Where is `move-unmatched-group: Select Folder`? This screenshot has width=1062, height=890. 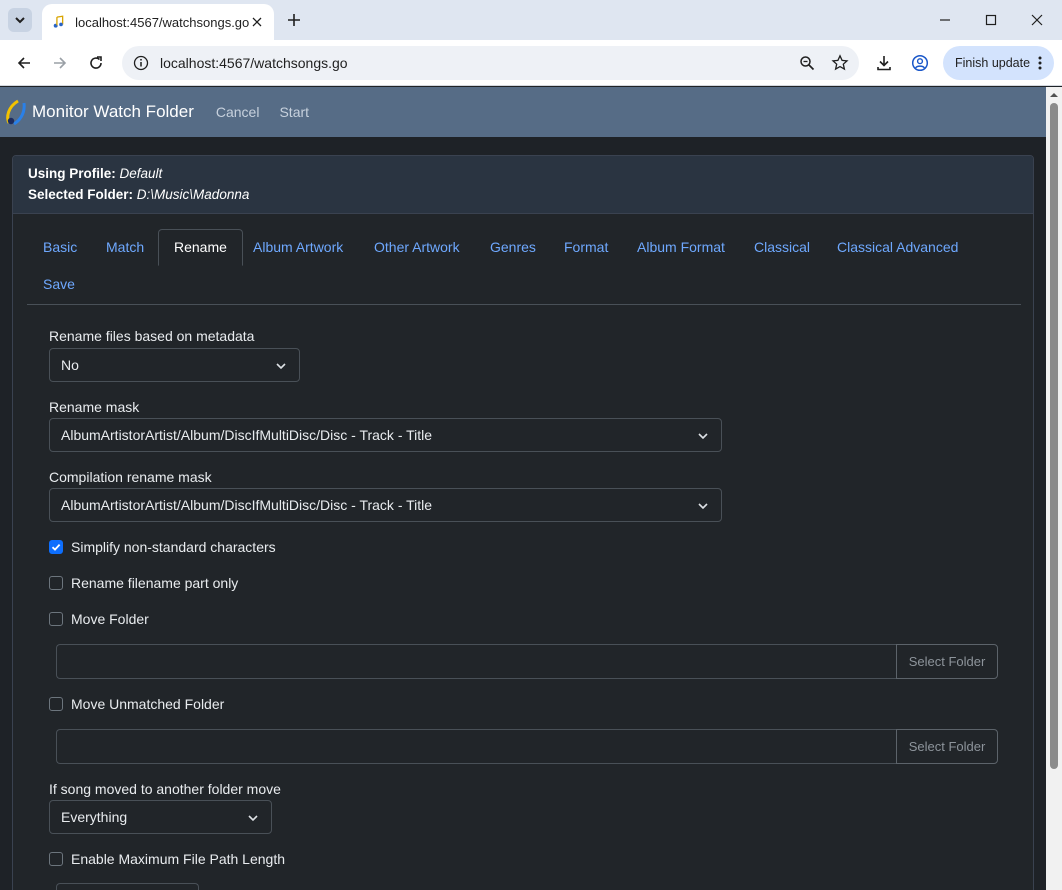
move-unmatched-group: Select Folder is located at coordinates (527, 746).